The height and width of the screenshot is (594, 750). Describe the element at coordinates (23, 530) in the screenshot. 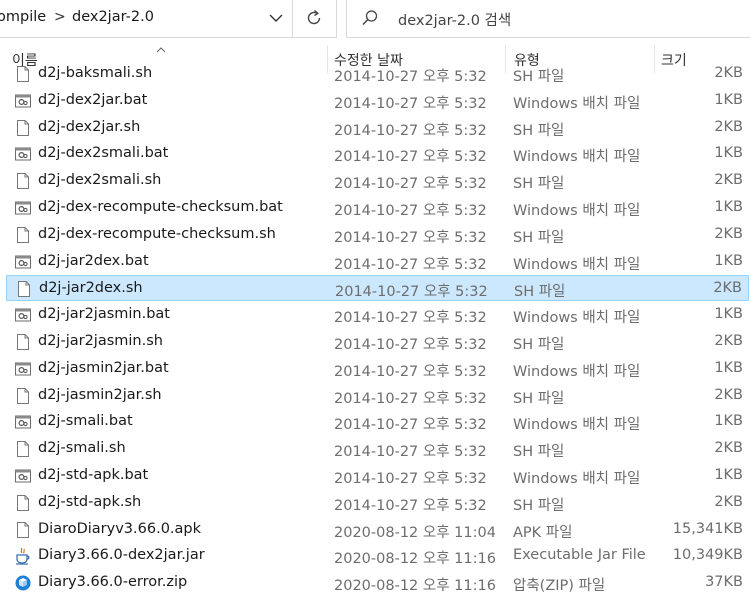

I see `blank-file-icon` at that location.